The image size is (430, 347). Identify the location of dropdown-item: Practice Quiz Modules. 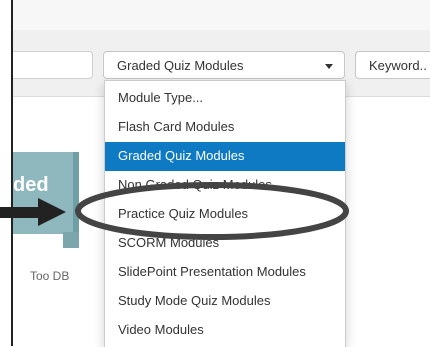
(225, 214).